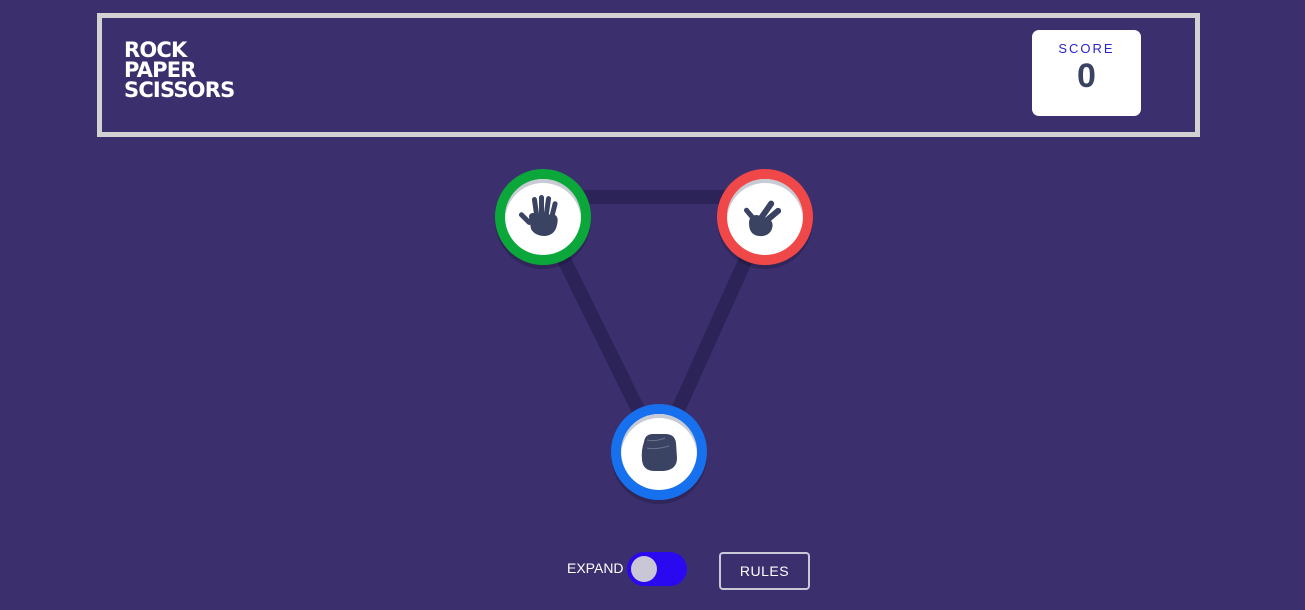 The height and width of the screenshot is (610, 1305). I want to click on toggle-knob, so click(644, 569).